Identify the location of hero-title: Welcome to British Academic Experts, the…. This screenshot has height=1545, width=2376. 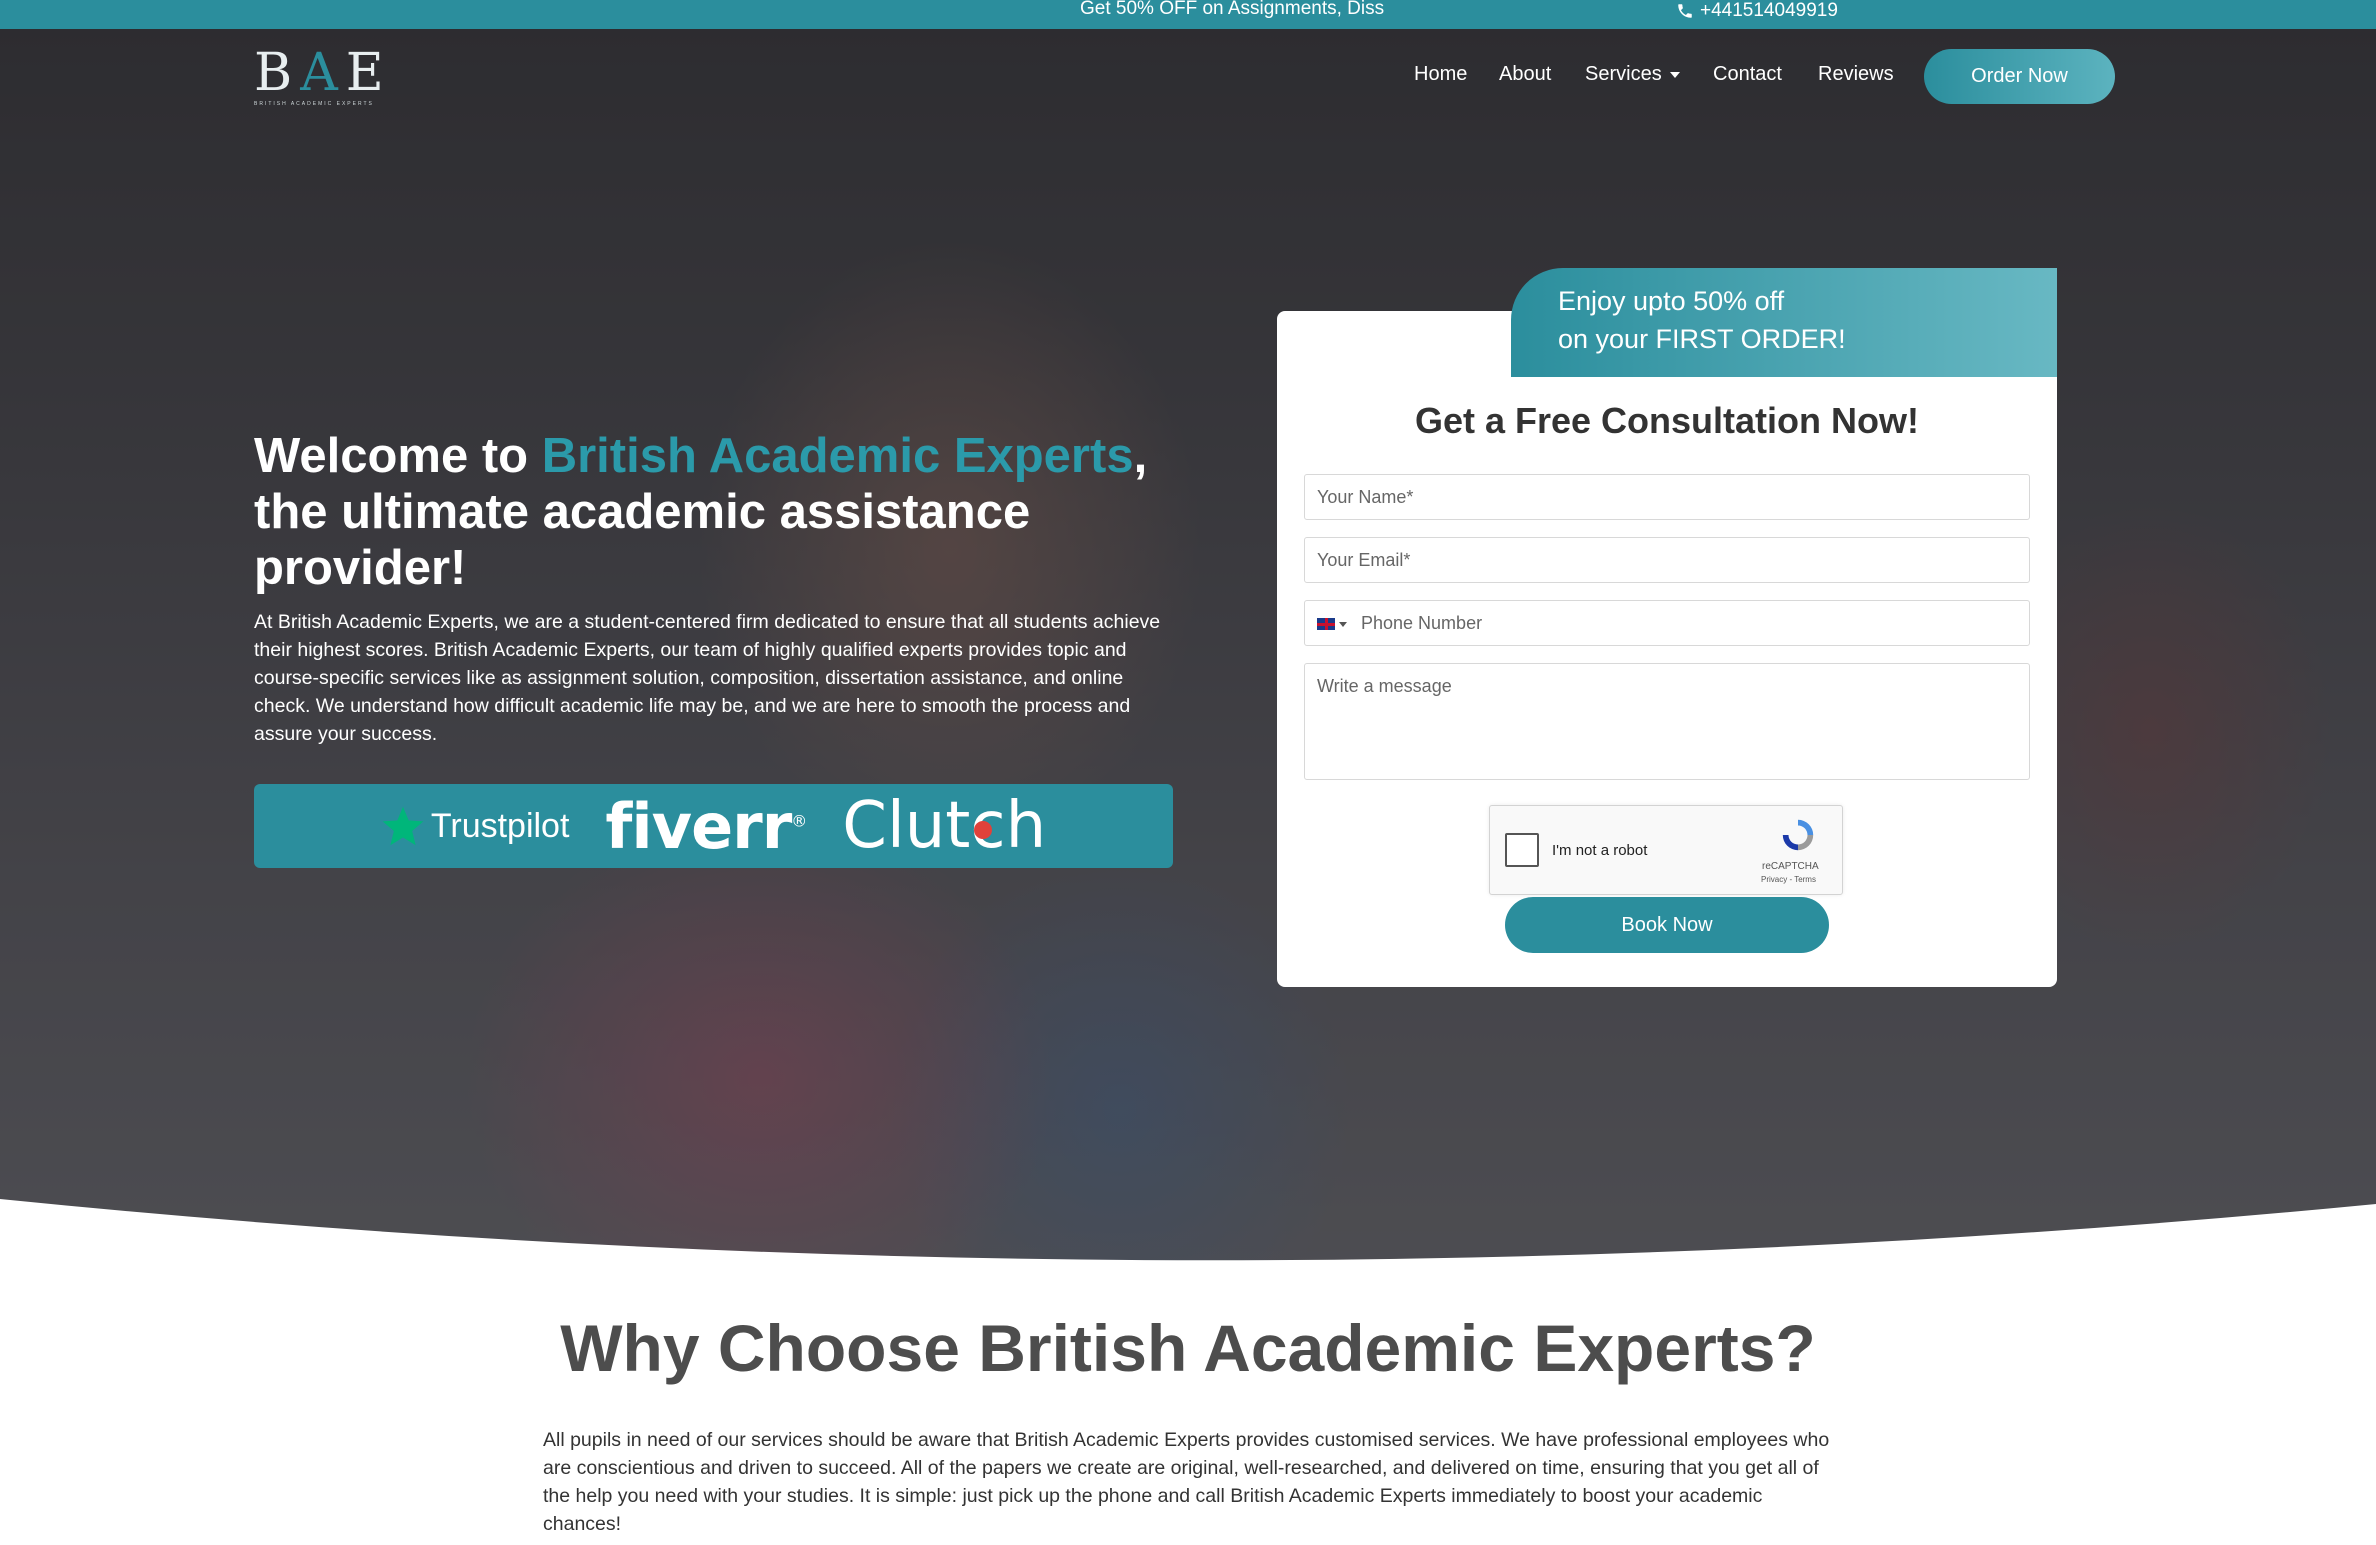
(701, 512).